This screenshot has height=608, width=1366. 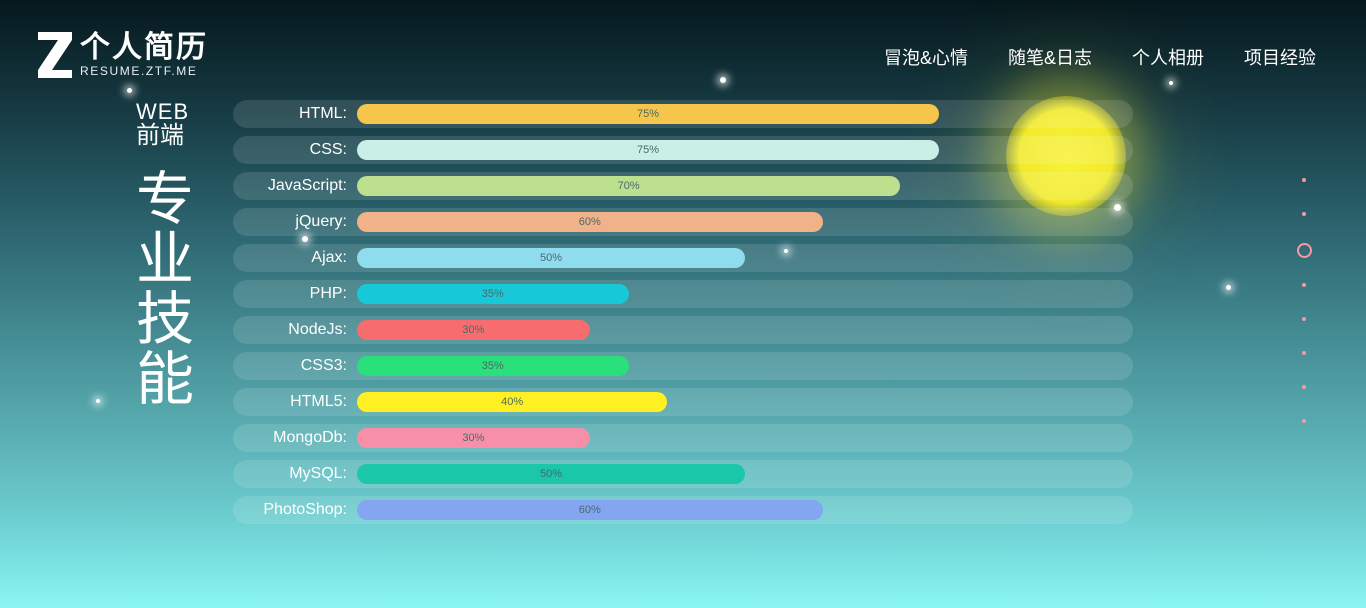 What do you see at coordinates (629, 186) in the screenshot?
I see `skill-bar: 70%` at bounding box center [629, 186].